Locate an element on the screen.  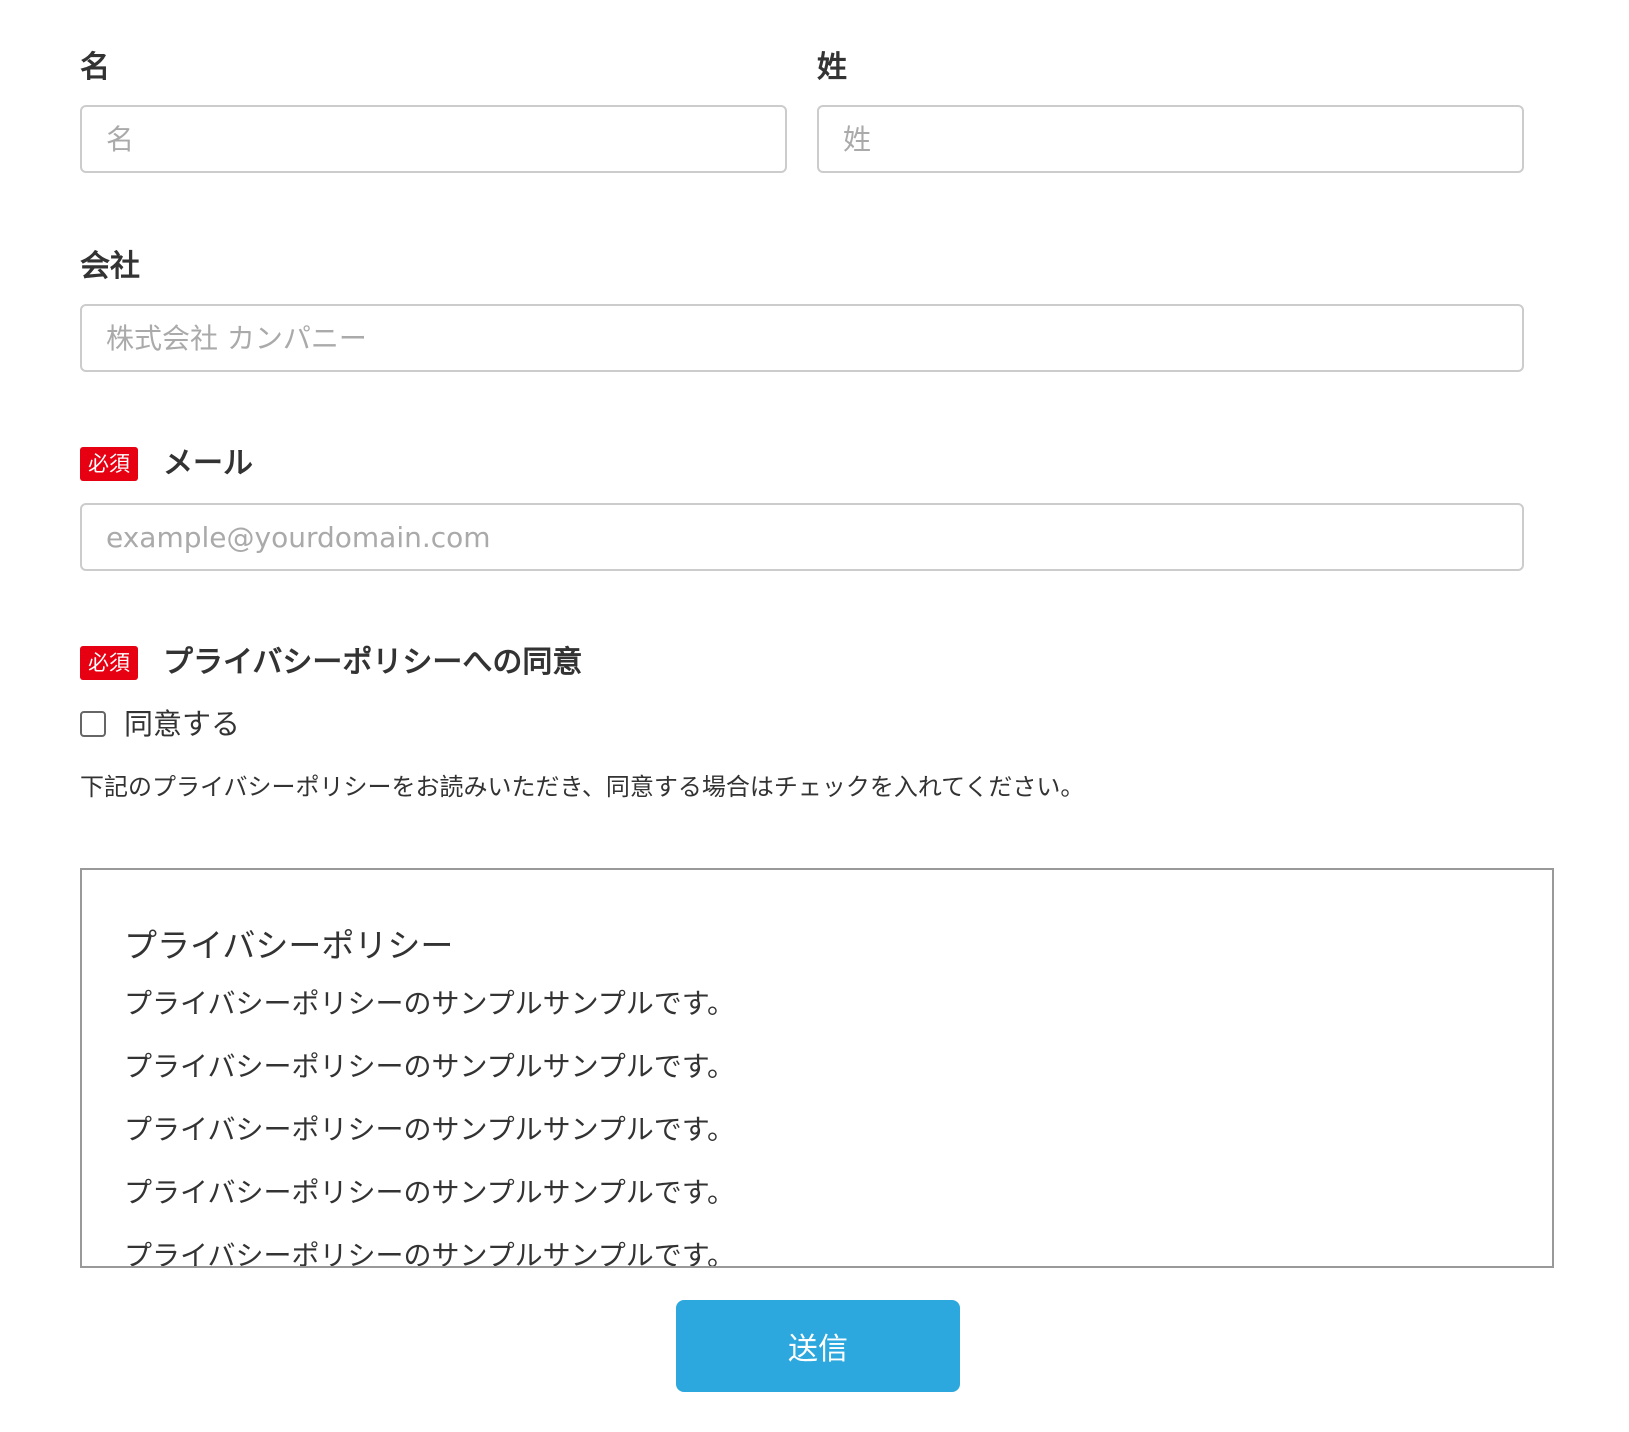
last-name-input is located at coordinates (1170, 139).